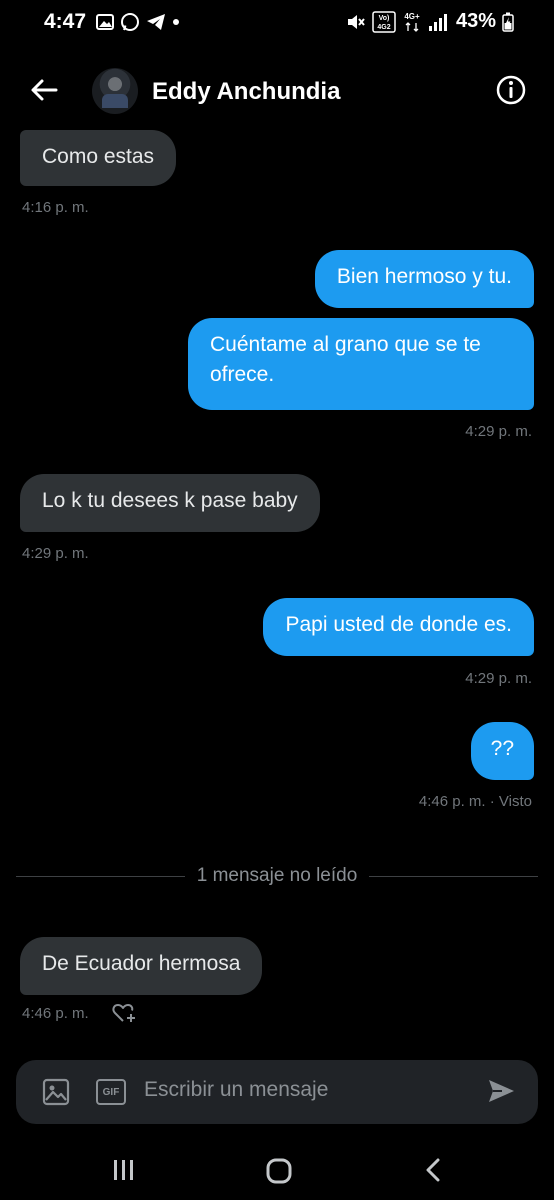  I want to click on info-icon, so click(511, 90).